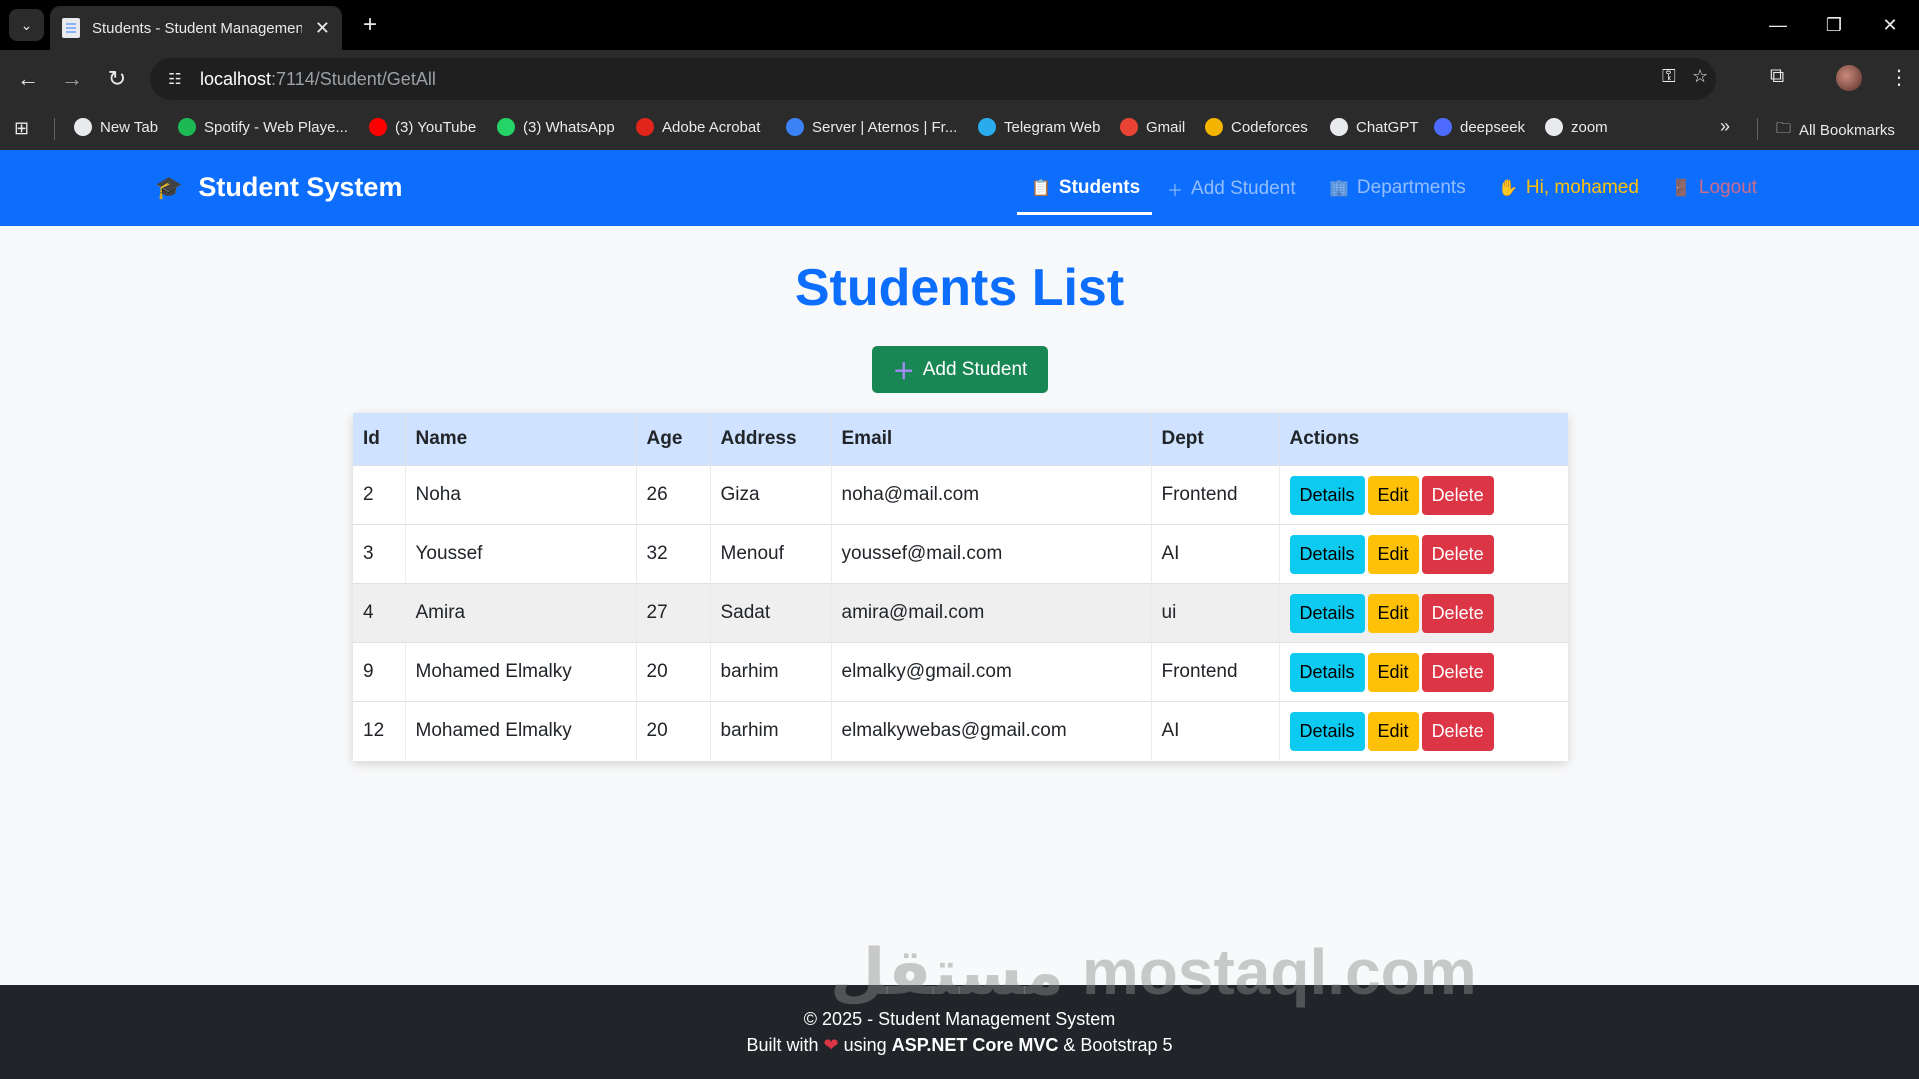  What do you see at coordinates (196, 28) in the screenshot?
I see `browser-tab-active: Students - Student Managemen ✕` at bounding box center [196, 28].